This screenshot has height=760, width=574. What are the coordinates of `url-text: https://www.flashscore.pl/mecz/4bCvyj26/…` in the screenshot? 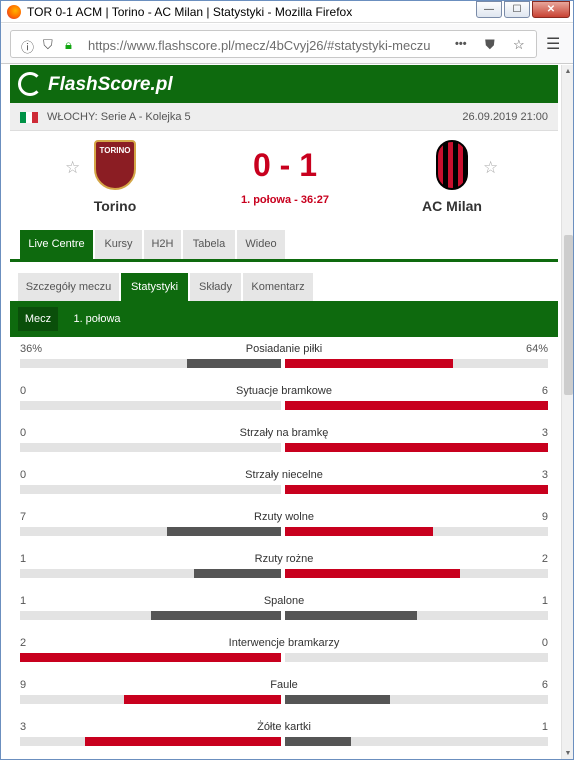 It's located at (270, 45).